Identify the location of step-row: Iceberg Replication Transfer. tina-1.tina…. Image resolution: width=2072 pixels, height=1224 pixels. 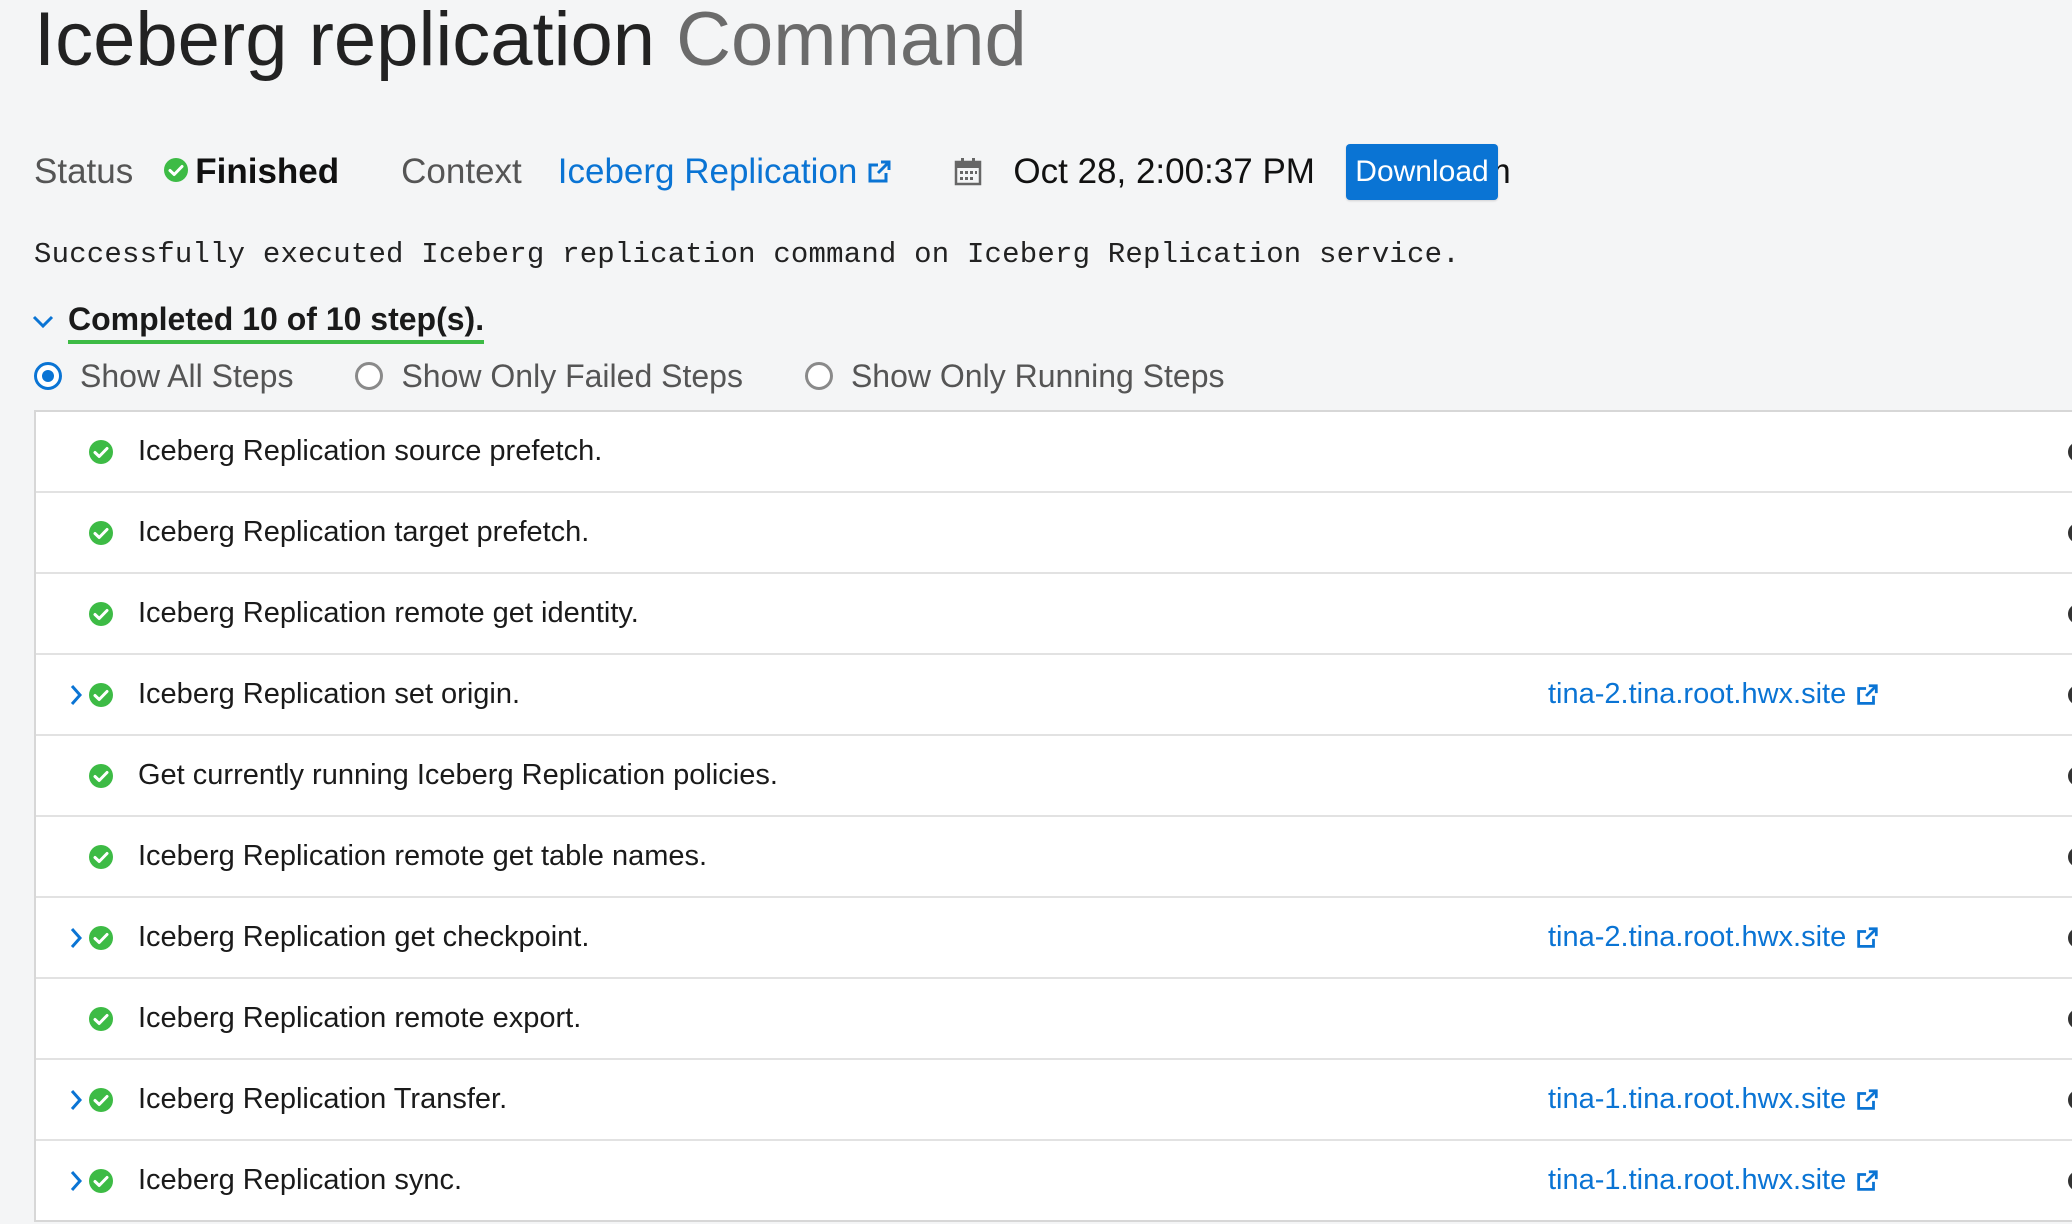
(1054, 1100).